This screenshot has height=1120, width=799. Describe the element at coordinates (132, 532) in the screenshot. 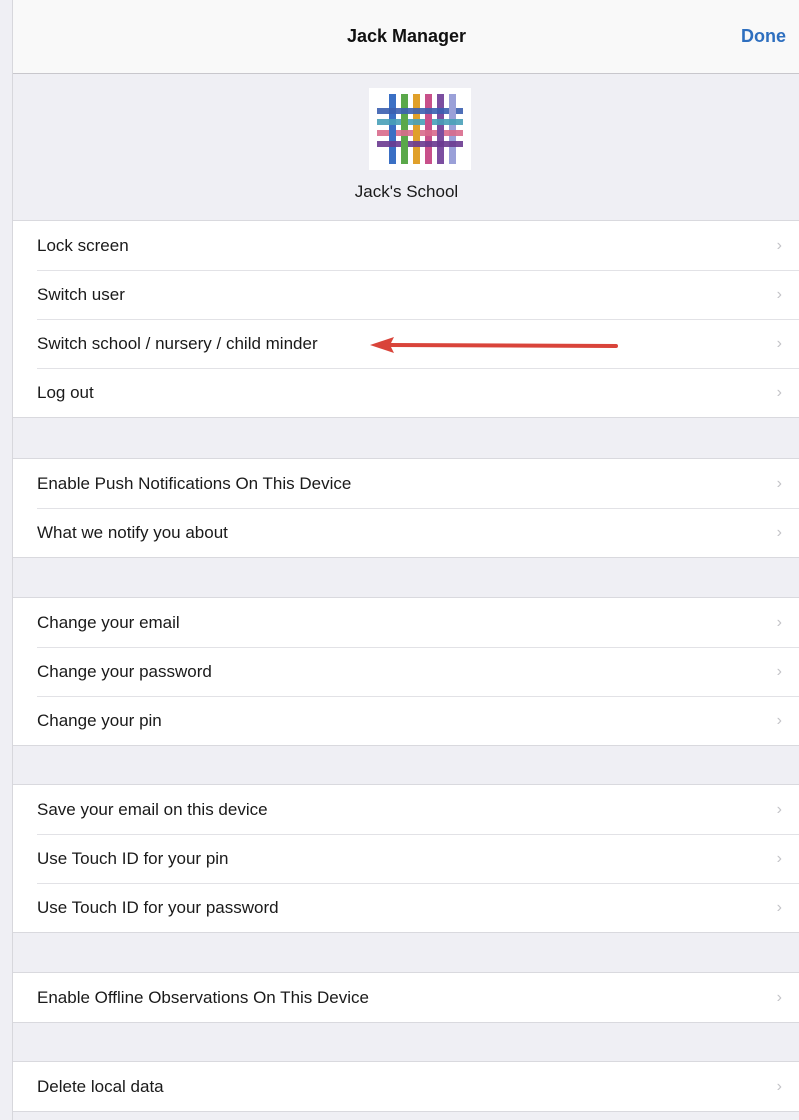

I see `row-label: What we notify you about` at that location.